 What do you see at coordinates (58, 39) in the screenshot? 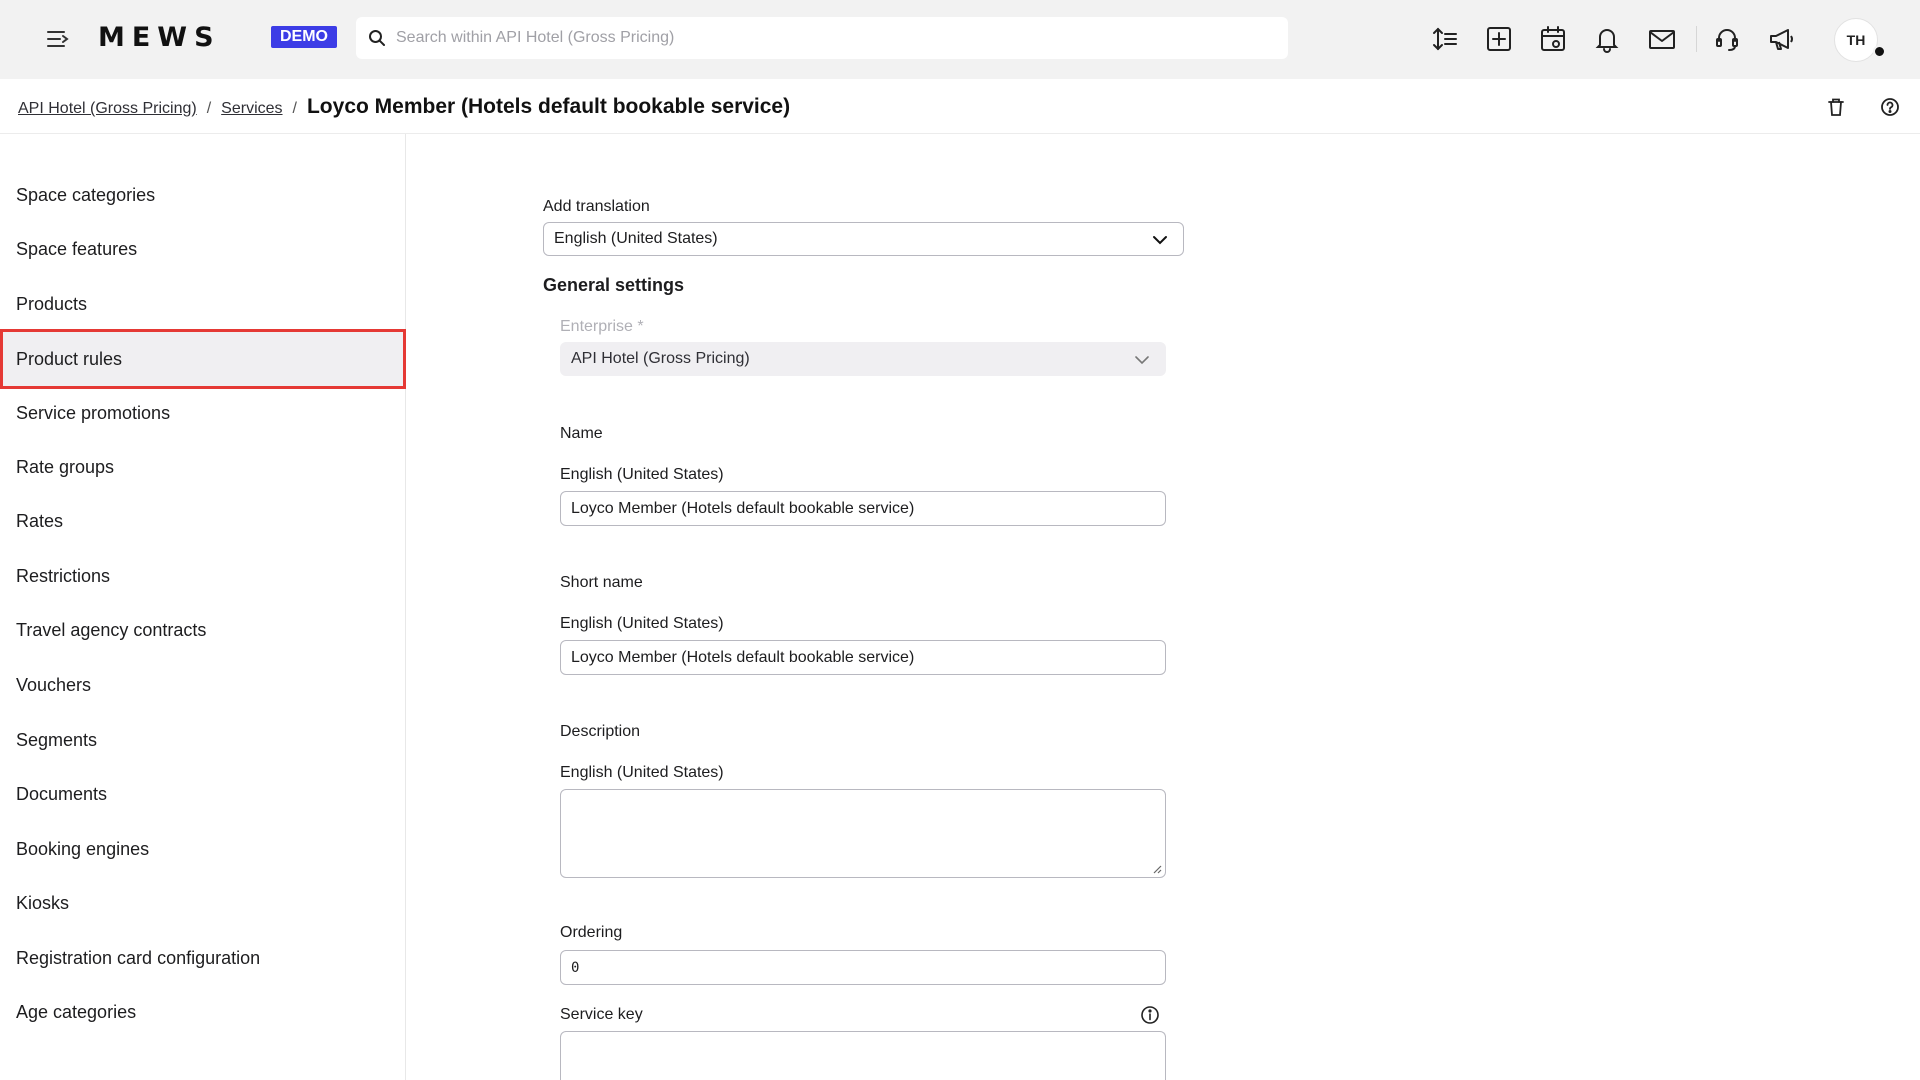
I see `menu-icon` at bounding box center [58, 39].